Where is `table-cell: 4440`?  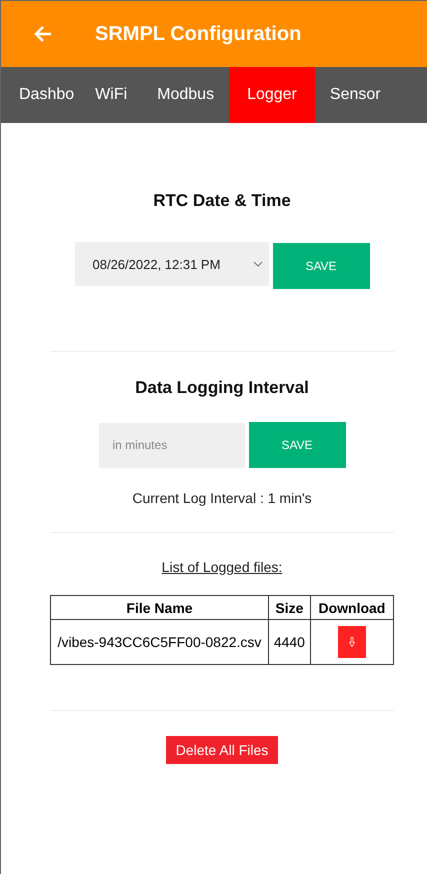
table-cell: 4440 is located at coordinates (289, 642).